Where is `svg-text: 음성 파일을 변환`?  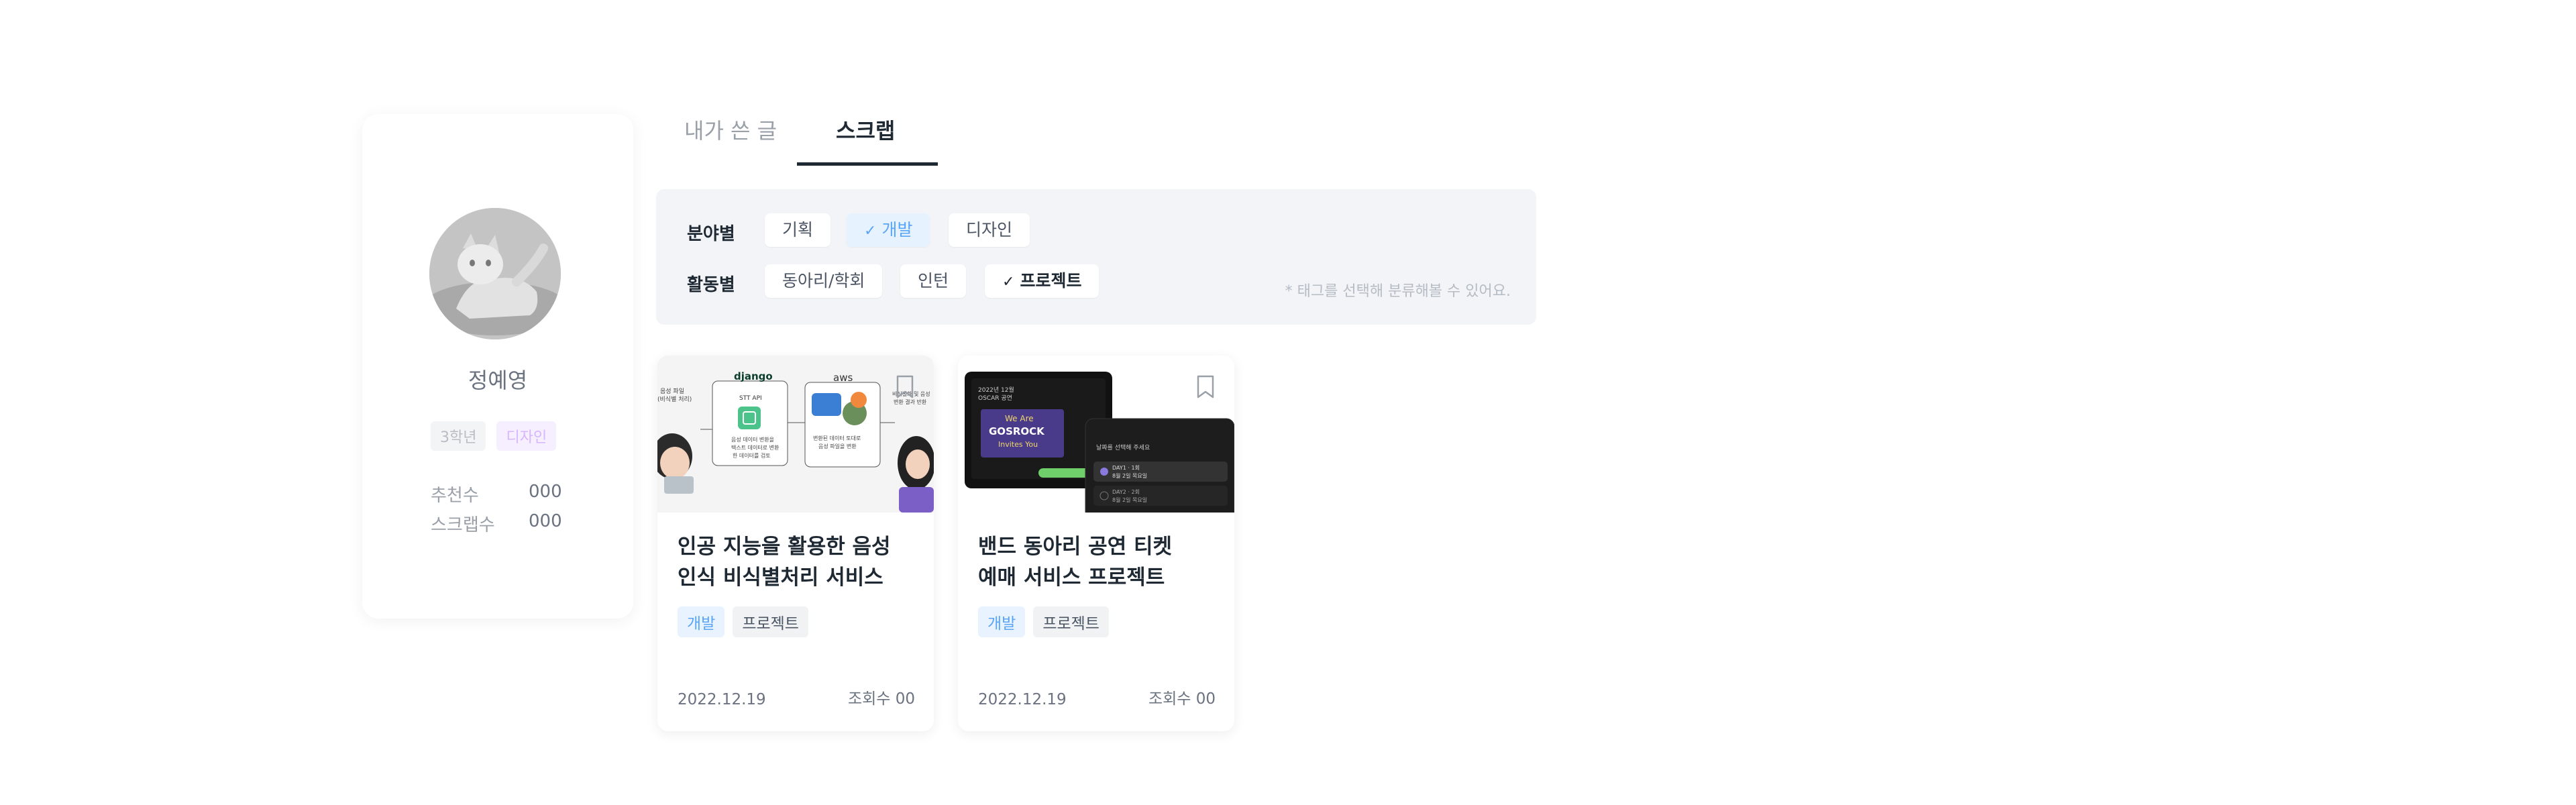
svg-text: 음성 파일을 변환 is located at coordinates (837, 446).